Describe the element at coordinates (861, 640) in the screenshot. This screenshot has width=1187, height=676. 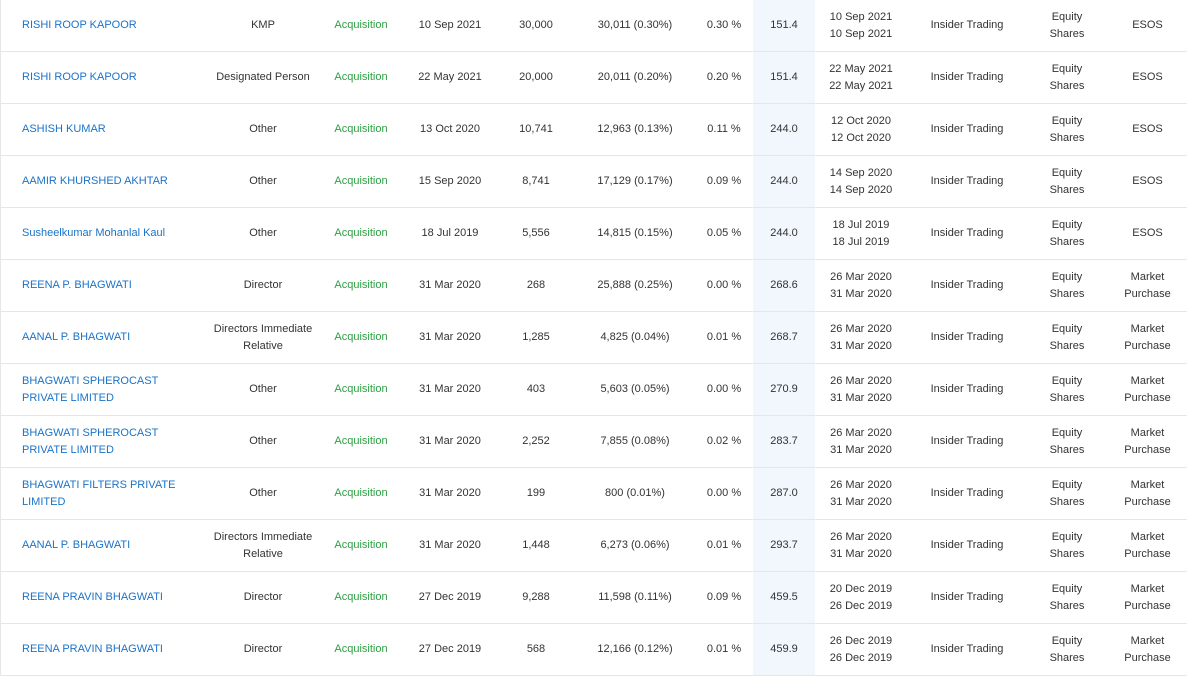
I see `period-from: 26 Dec 2019` at that location.